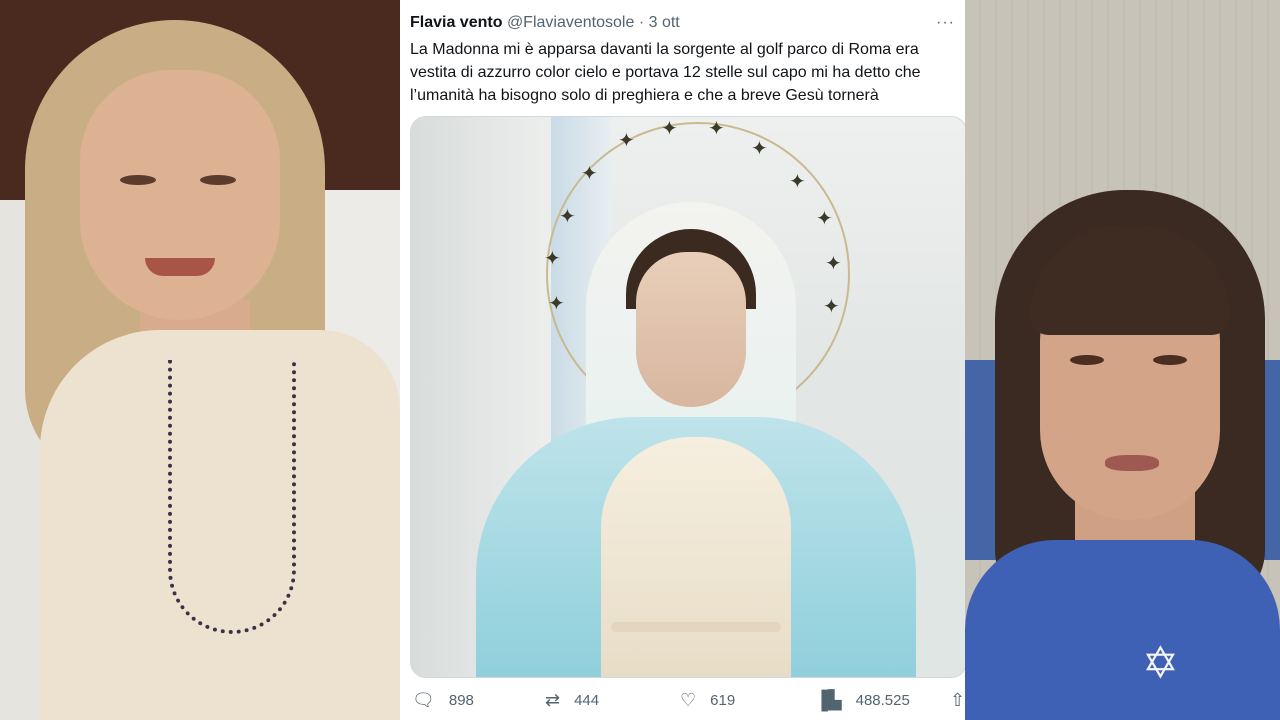 This screenshot has width=1280, height=720. I want to click on tweet-actions-bar: 🗨︎ 898 ⇄ 444 ♡ 619 ▐▙ 488.525 ⇧, so click(687, 700).